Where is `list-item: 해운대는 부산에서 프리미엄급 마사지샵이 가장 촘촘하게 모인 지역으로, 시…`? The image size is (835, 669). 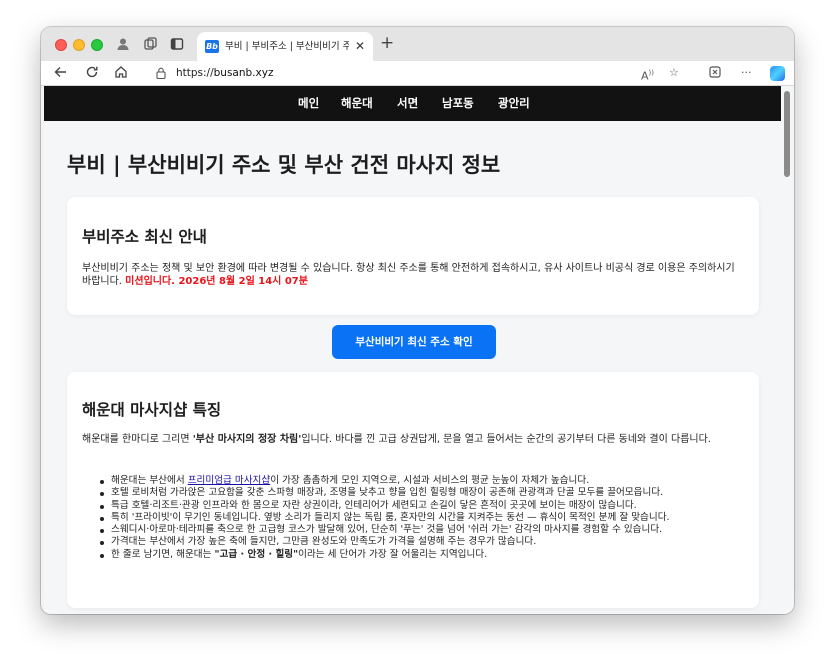
list-item: 해운대는 부산에서 프리미엄급 마사지샵이 가장 촘촘하게 모인 지역으로, 시… is located at coordinates (424, 481).